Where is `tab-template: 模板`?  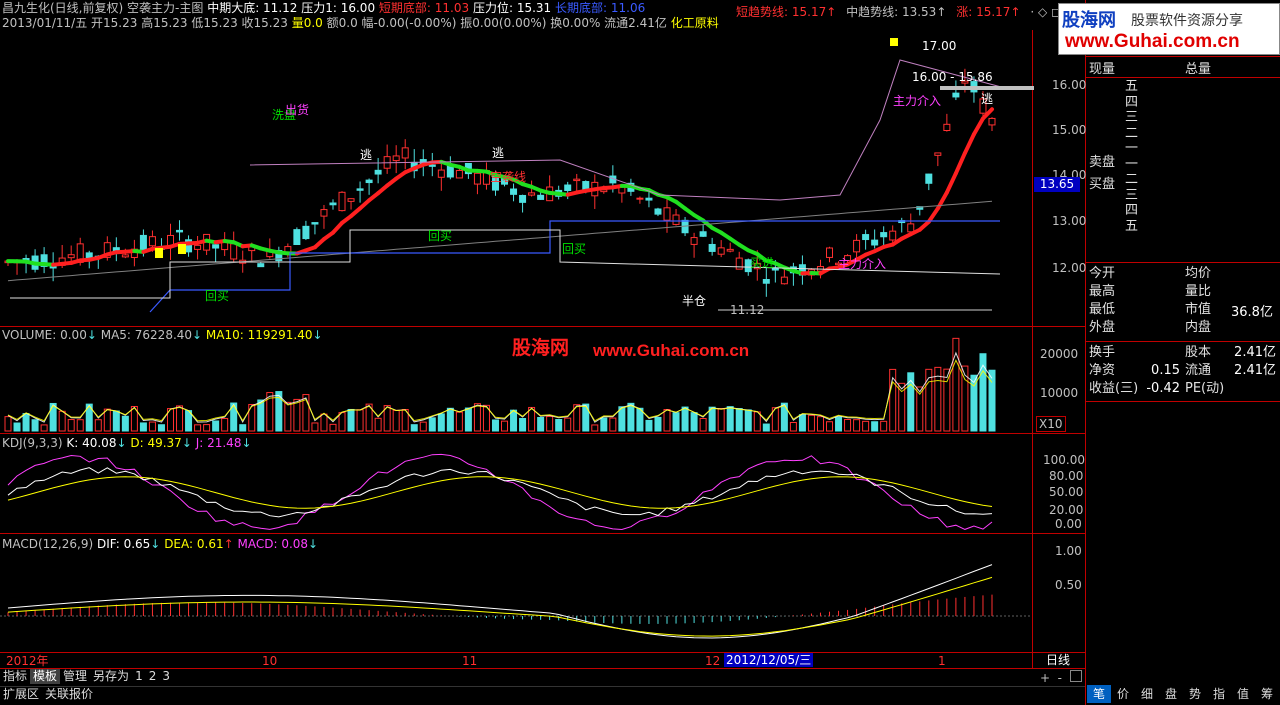 tab-template: 模板 is located at coordinates (45, 676).